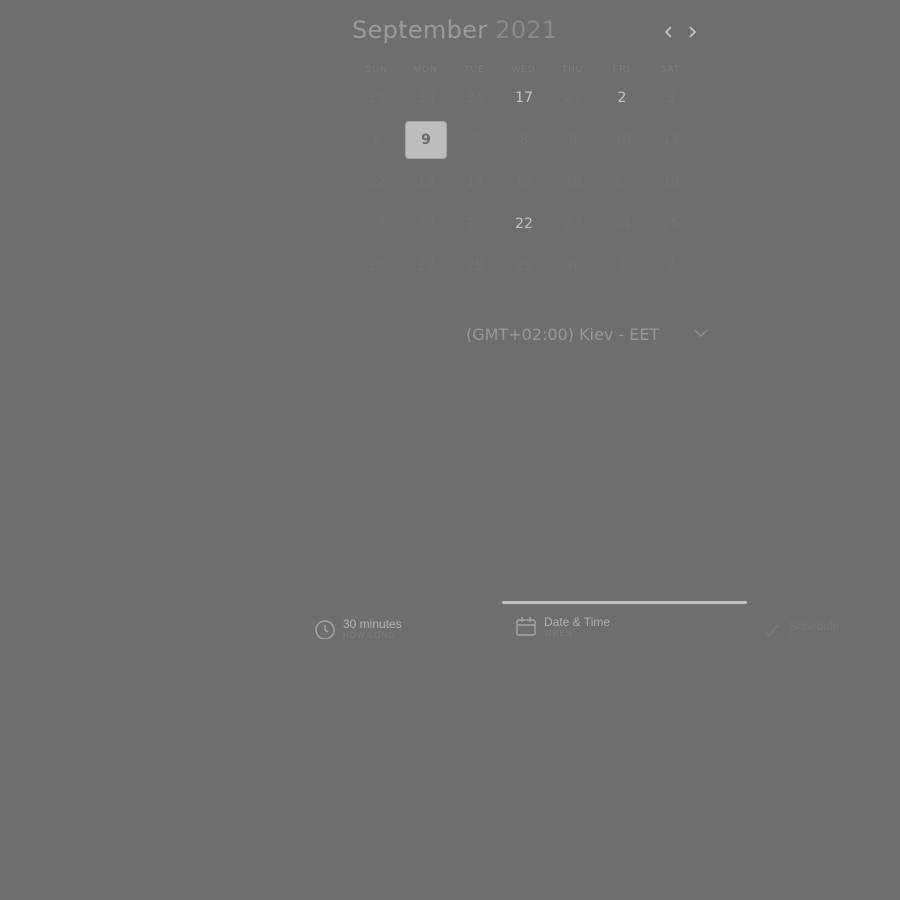  I want to click on chevron-left-icon, so click(668, 32).